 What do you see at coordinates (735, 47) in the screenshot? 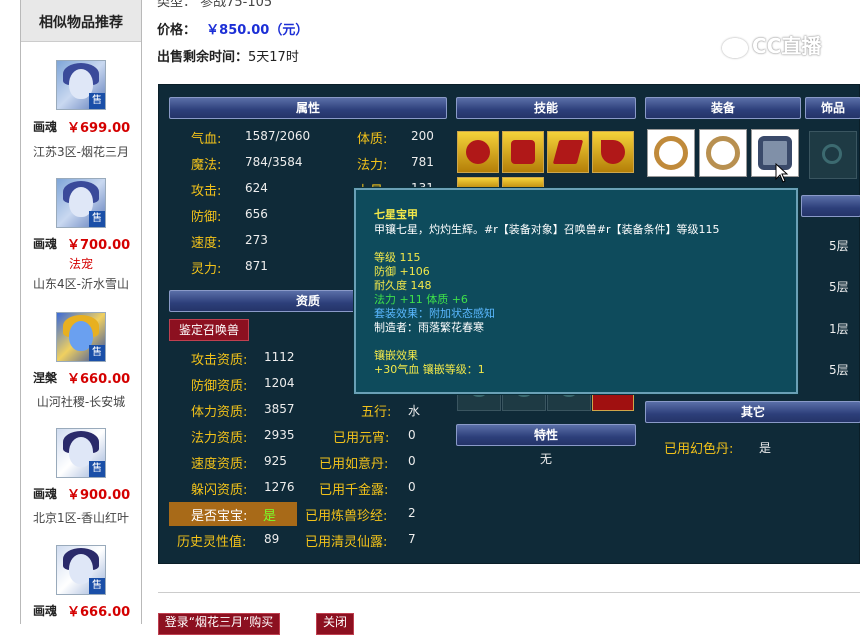
I see `cc-logo-icon` at bounding box center [735, 47].